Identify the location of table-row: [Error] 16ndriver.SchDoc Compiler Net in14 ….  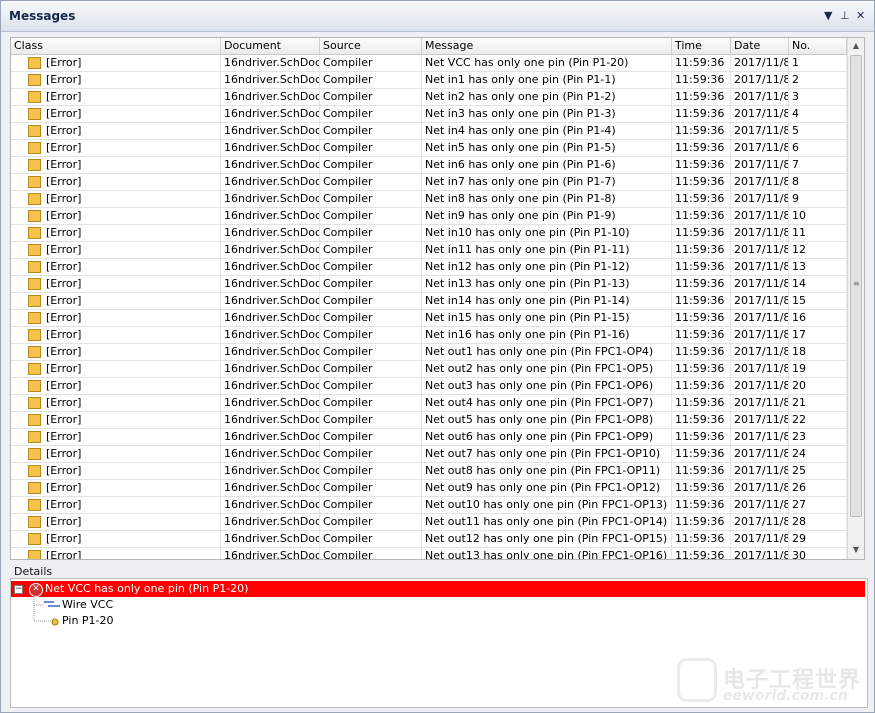
(429, 301).